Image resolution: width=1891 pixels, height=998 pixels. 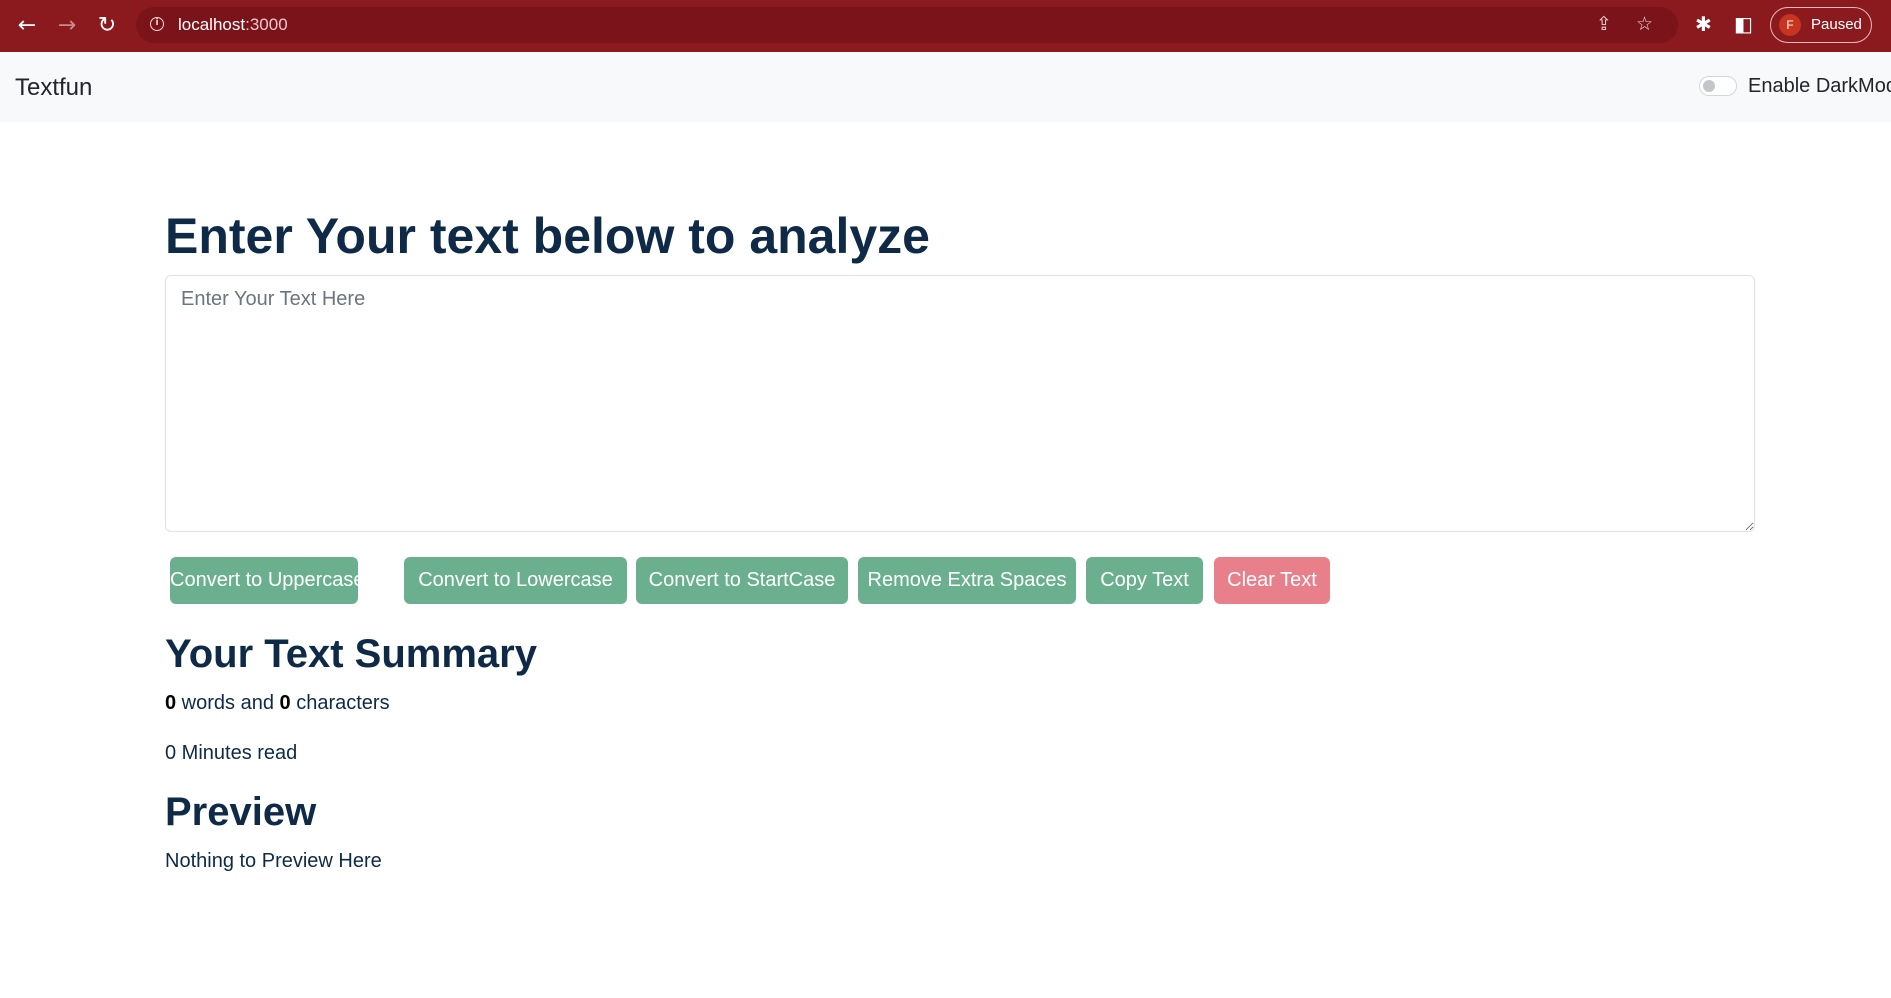 I want to click on reload-icon: ↻, so click(x=107, y=26).